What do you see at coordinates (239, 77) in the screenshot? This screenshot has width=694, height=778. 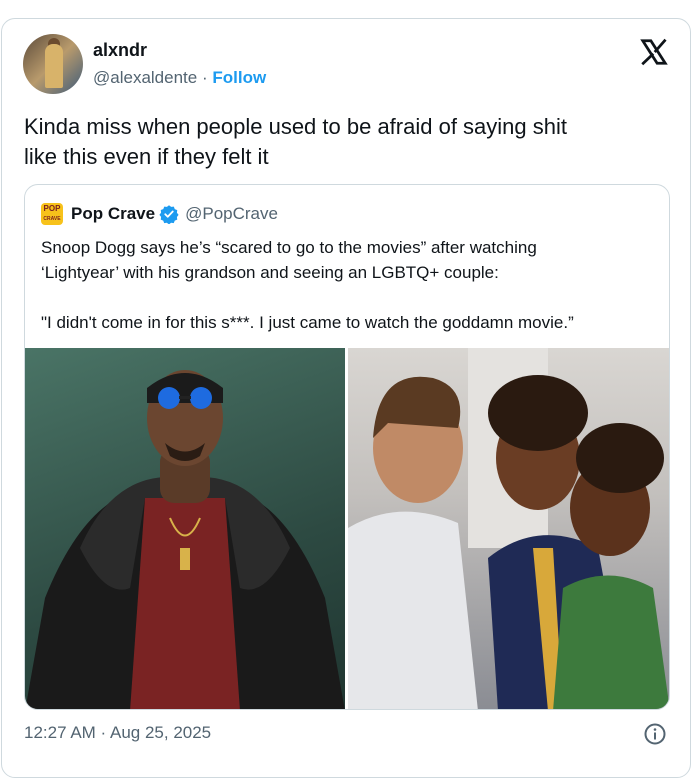 I see `follow-button: Follow` at bounding box center [239, 77].